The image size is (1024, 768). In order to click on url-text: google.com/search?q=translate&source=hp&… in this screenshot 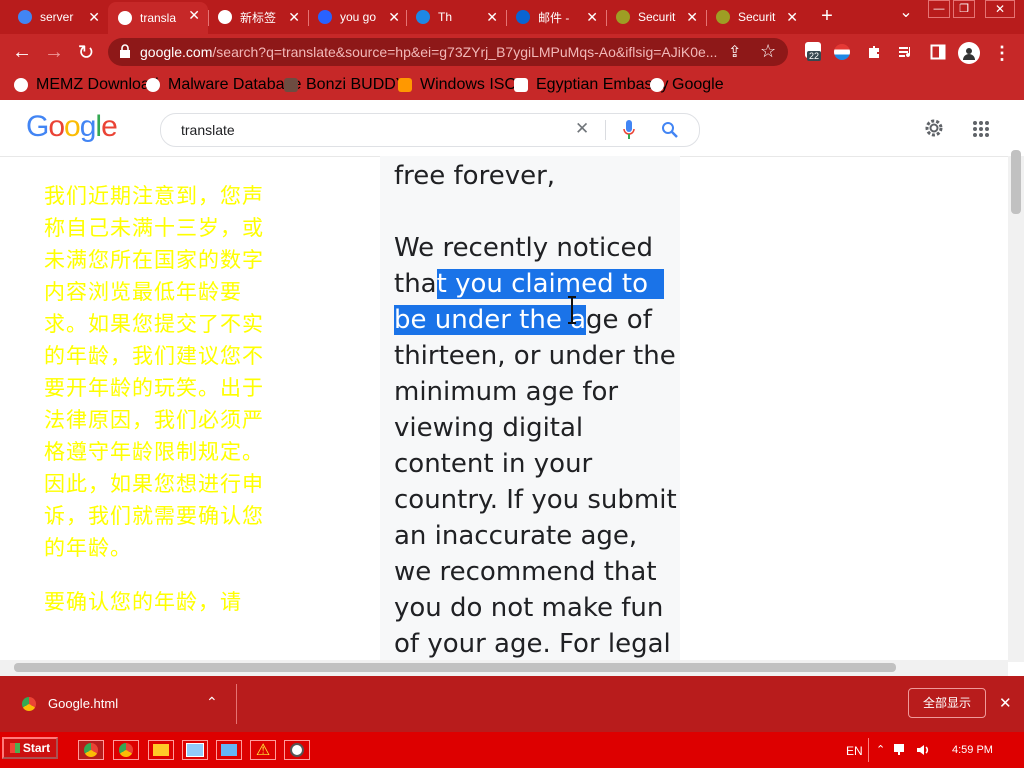, I will do `click(430, 52)`.